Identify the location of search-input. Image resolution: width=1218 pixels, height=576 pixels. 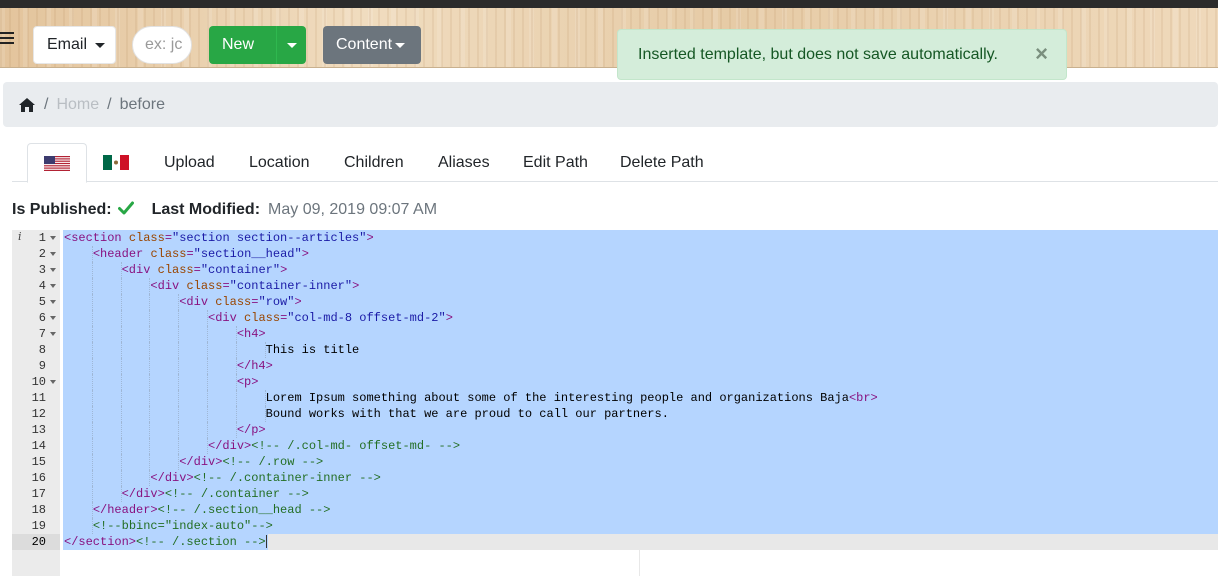
(162, 45).